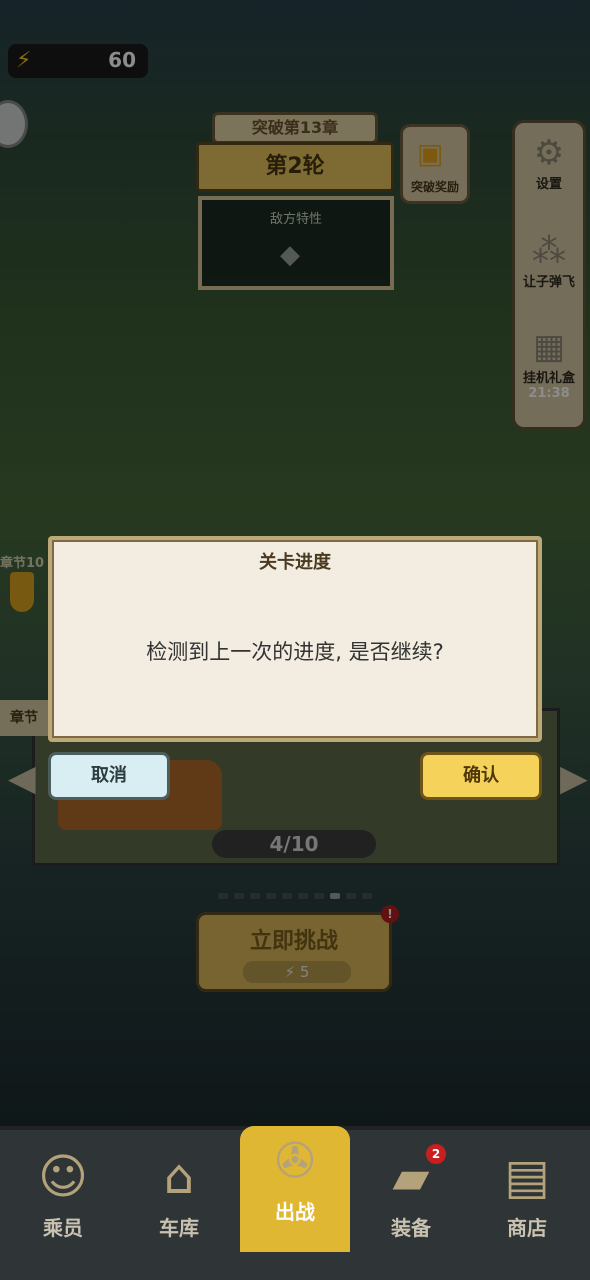  Describe the element at coordinates (527, 1177) in the screenshot. I see `shop-icon: ▤` at that location.